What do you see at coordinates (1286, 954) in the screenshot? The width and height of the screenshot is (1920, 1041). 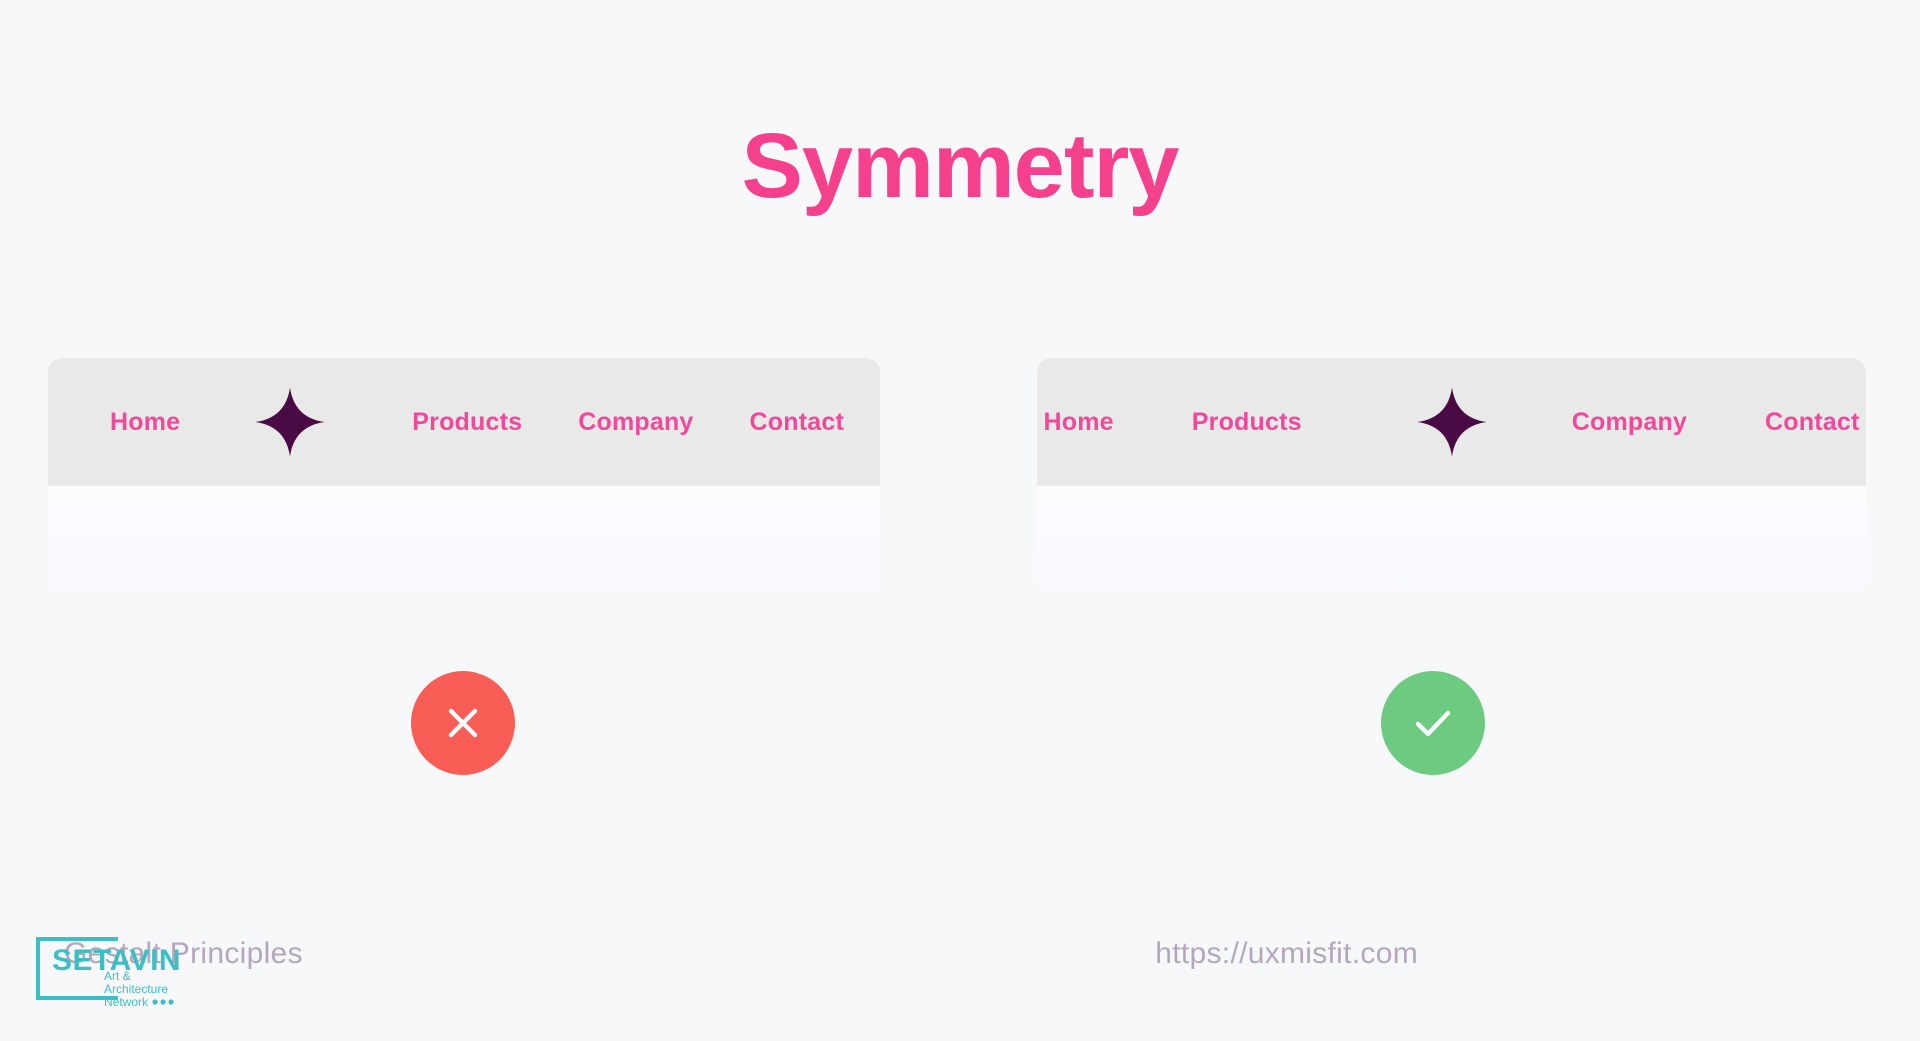 I see `footer-url: https://uxmisfit.com` at bounding box center [1286, 954].